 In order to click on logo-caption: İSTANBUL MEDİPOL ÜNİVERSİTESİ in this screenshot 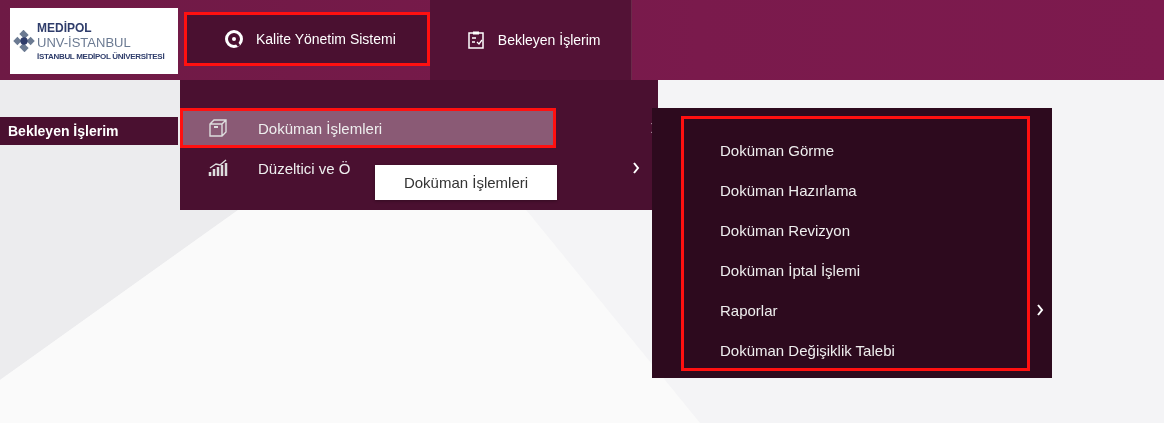, I will do `click(101, 56)`.